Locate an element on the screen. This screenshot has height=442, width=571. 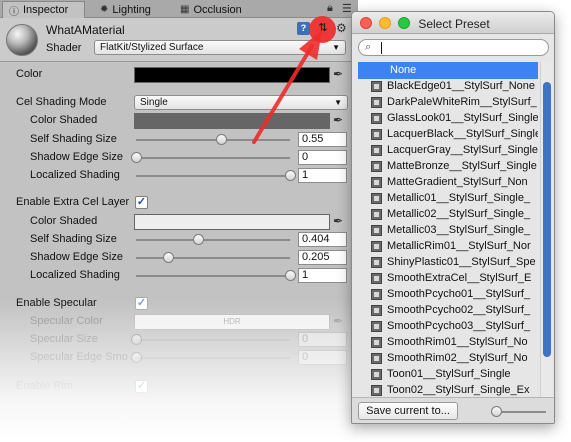
search-input: ⌕ is located at coordinates (453, 47).